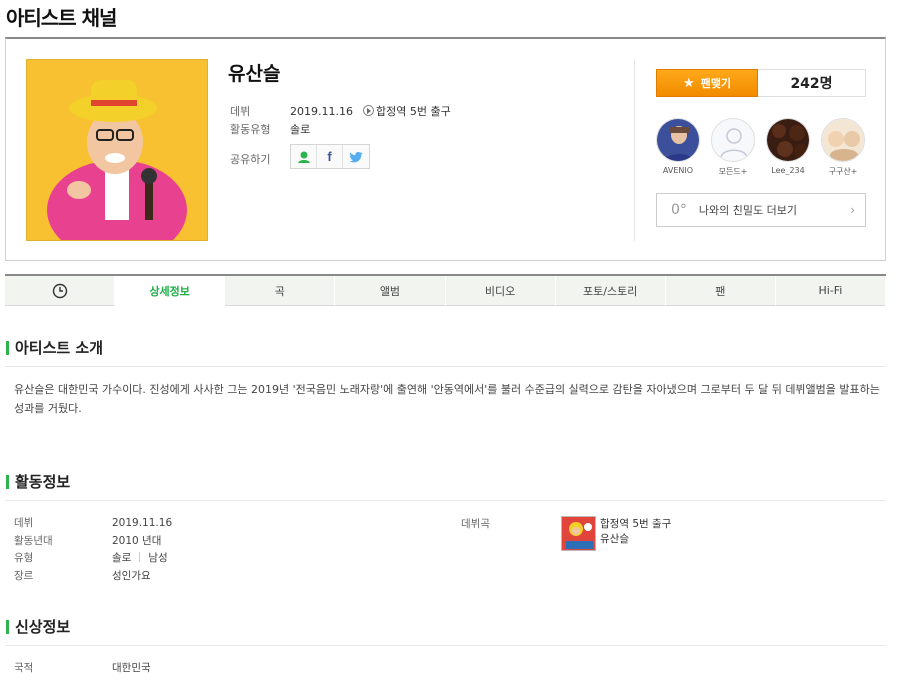 Image resolution: width=900 pixels, height=692 pixels. What do you see at coordinates (688, 83) in the screenshot?
I see `star-icon: ★` at bounding box center [688, 83].